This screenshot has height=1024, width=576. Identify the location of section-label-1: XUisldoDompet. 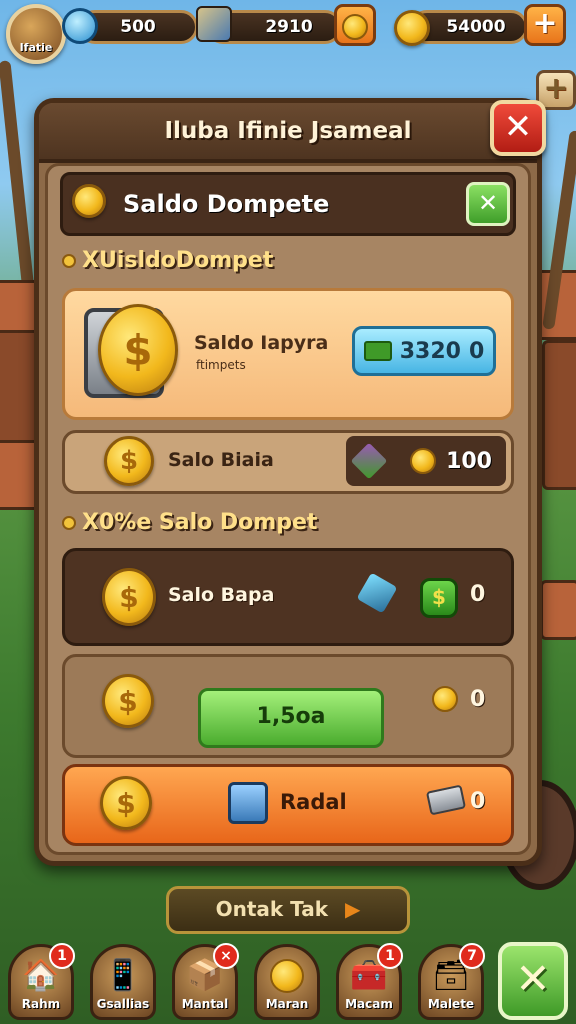
(167, 260).